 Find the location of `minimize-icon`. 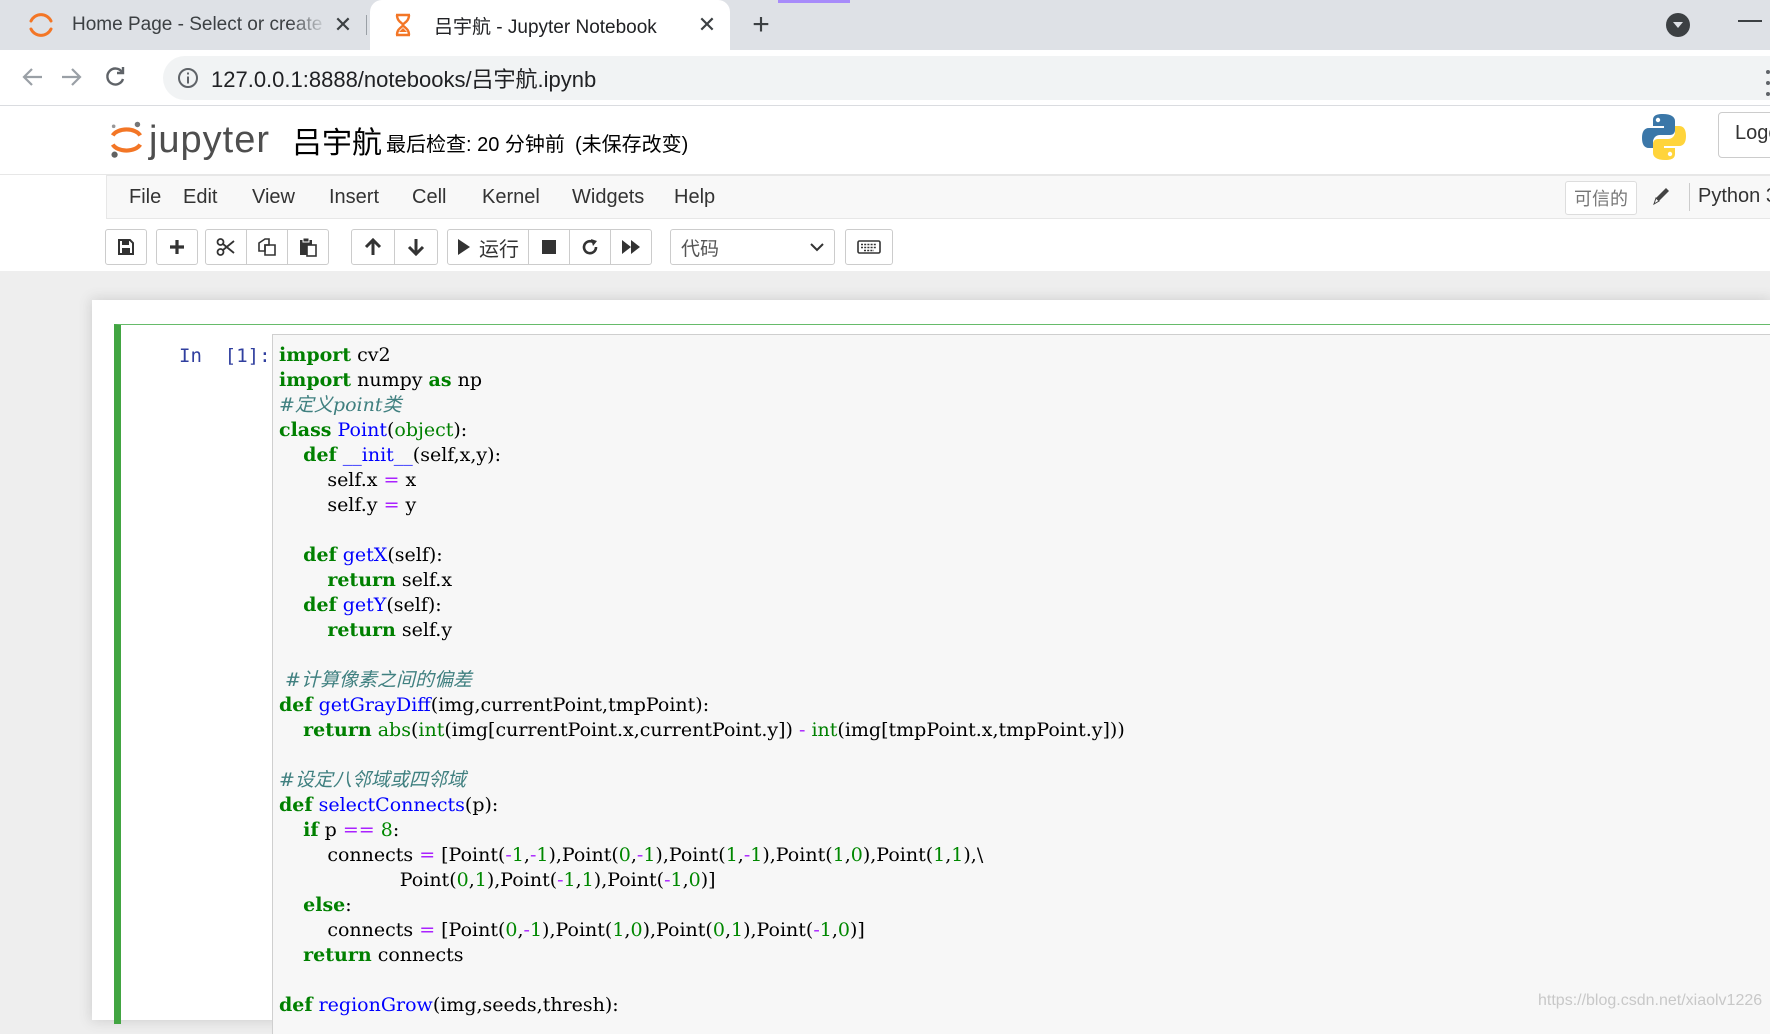

minimize-icon is located at coordinates (1750, 21).